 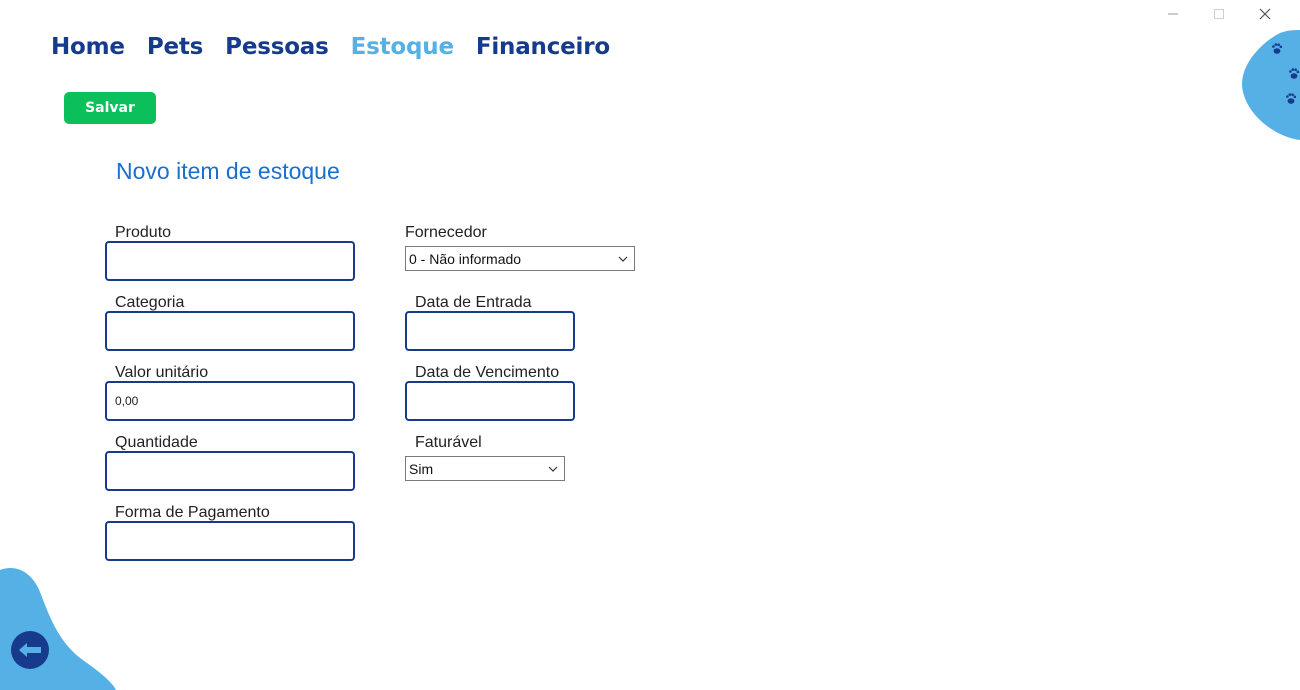 What do you see at coordinates (485, 468) in the screenshot?
I see `faturavel-select: Sim` at bounding box center [485, 468].